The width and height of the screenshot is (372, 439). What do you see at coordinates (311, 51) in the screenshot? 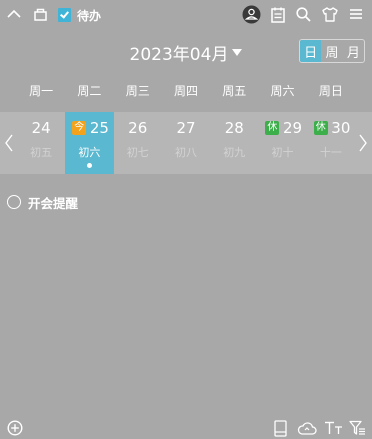
I see `view-day-button: 日` at bounding box center [311, 51].